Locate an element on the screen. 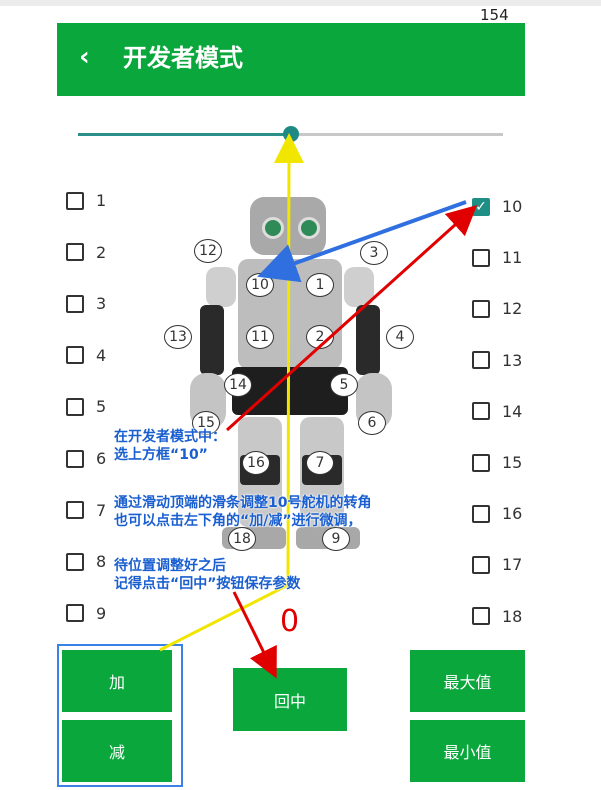 The height and width of the screenshot is (790, 601). robot-arm-left is located at coordinates (212, 340).